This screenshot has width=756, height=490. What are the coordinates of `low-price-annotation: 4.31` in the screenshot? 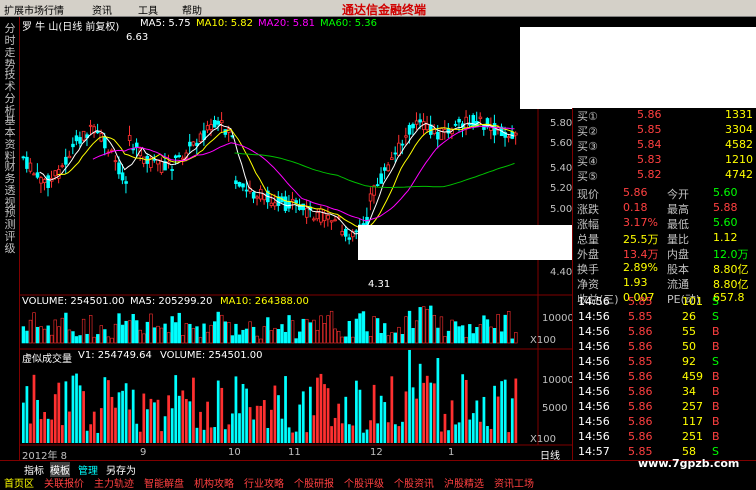 It's located at (379, 284).